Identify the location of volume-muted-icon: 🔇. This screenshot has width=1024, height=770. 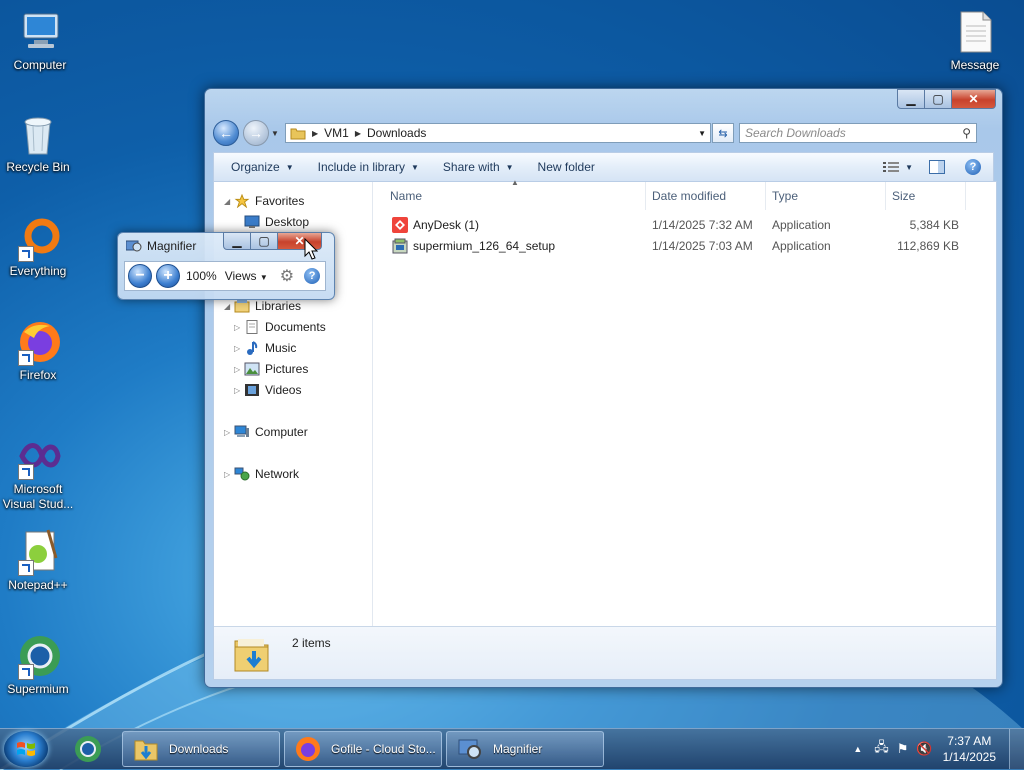
(924, 749).